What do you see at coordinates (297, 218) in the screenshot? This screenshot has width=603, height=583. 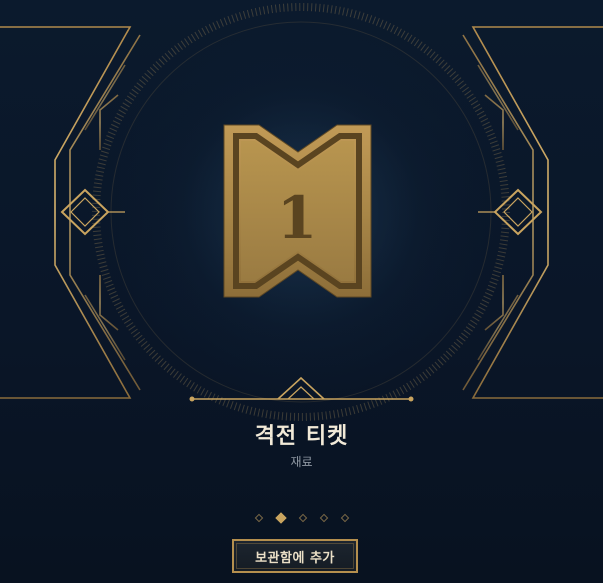 I see `ticket-number: 1` at bounding box center [297, 218].